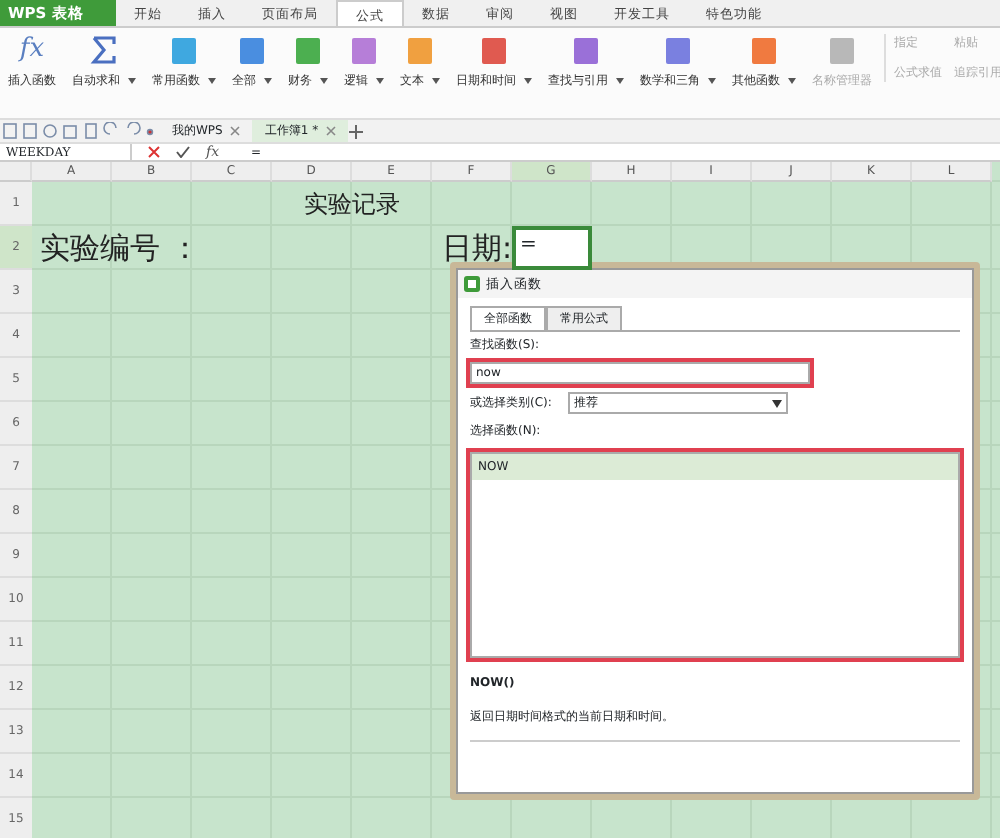 This screenshot has width=1000, height=838. What do you see at coordinates (776, 404) in the screenshot?
I see `dropdown-arrow-icon` at bounding box center [776, 404].